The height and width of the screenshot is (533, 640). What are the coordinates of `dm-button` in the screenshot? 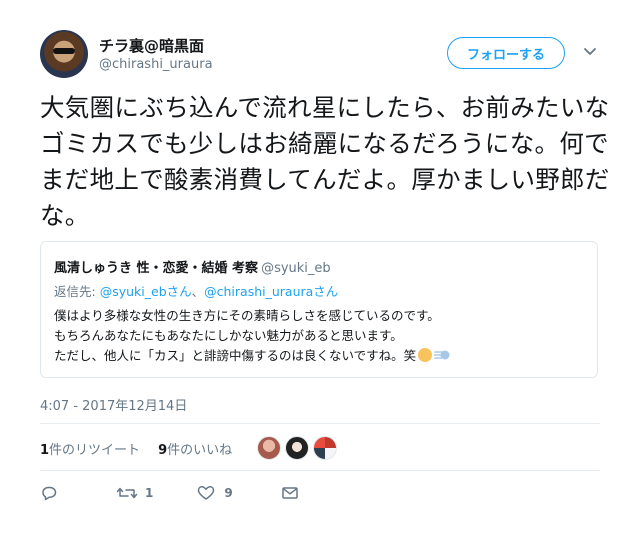 It's located at (290, 493).